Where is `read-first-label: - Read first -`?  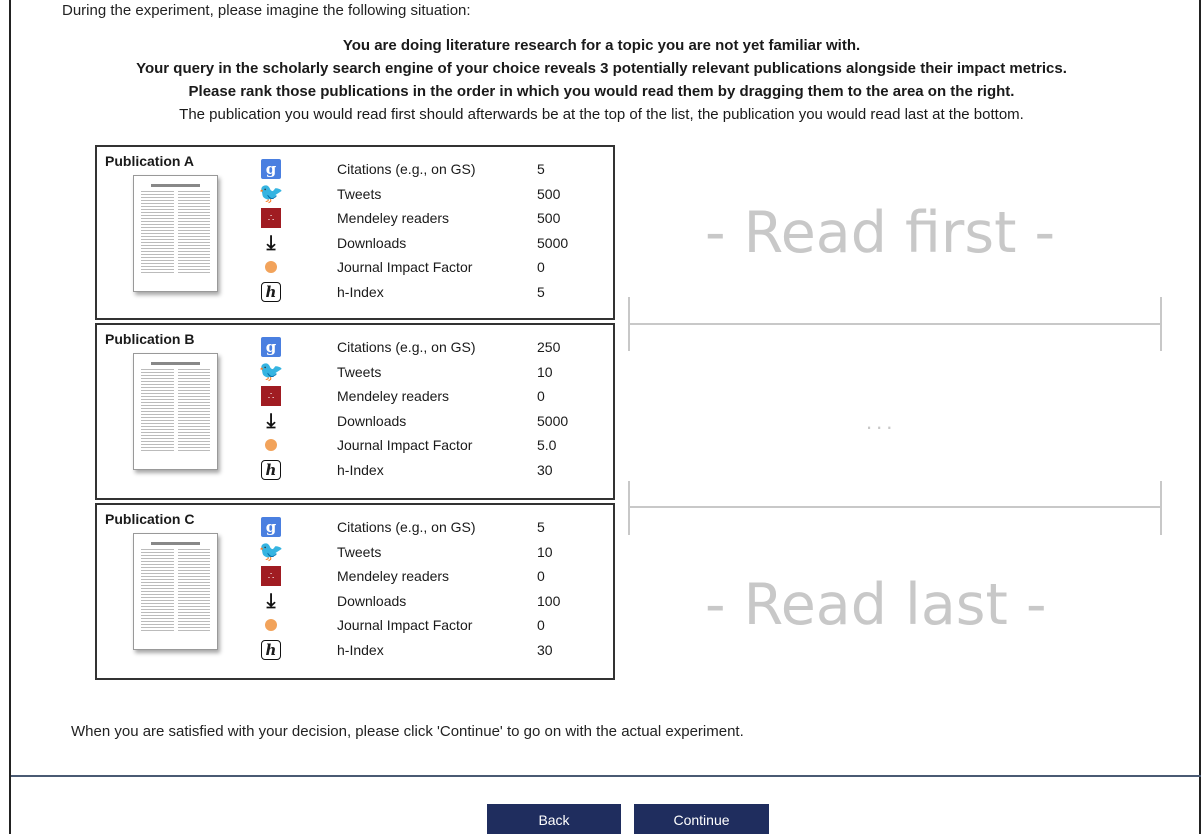 read-first-label: - Read first - is located at coordinates (880, 233).